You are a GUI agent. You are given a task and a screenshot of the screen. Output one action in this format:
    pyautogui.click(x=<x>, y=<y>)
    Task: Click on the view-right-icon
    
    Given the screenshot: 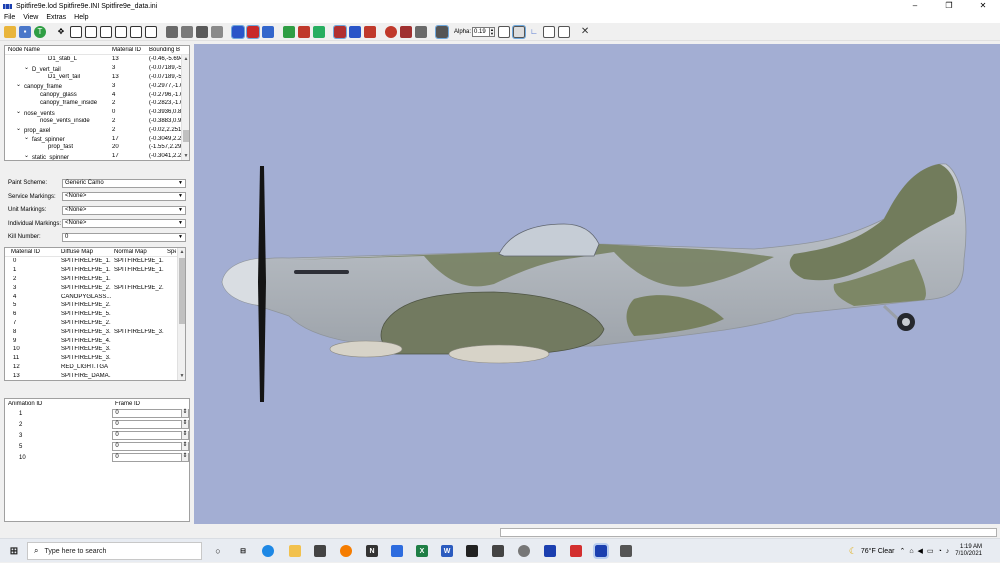 What is the action you would take?
    pyautogui.click(x=121, y=31)
    